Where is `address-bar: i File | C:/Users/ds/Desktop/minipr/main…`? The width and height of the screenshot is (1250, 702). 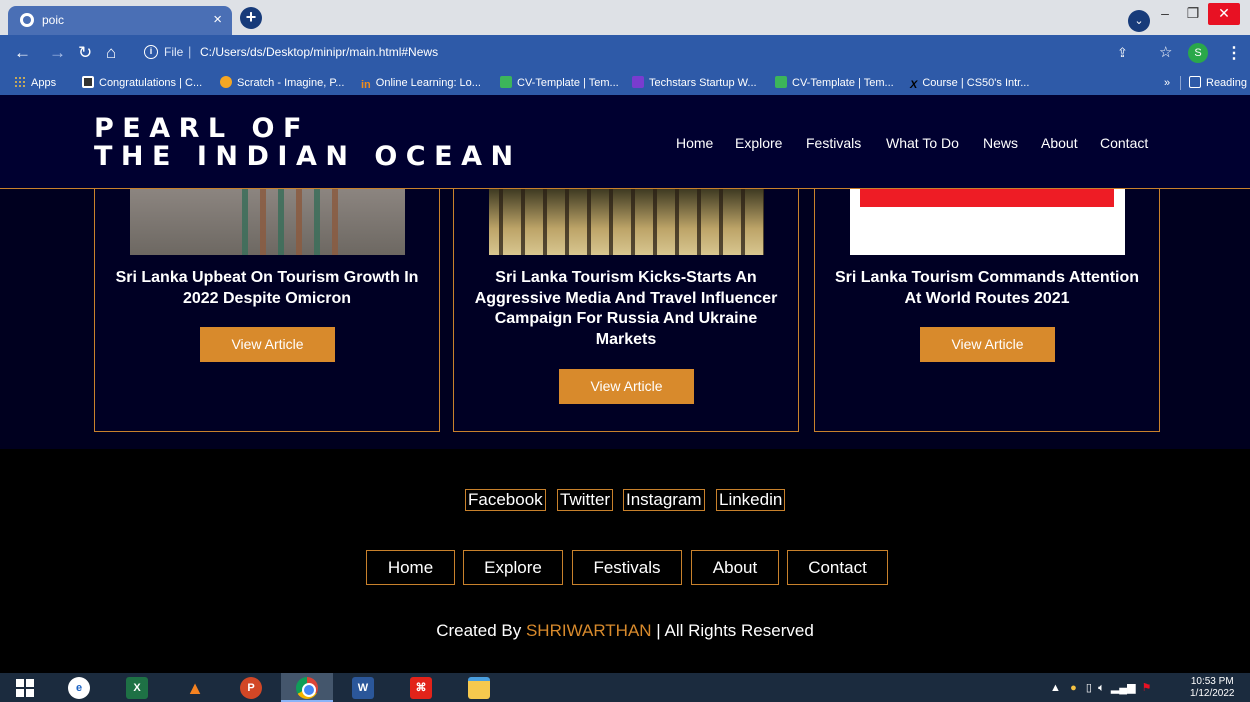
address-bar: i File | C:/Users/ds/Desktop/minipr/main… is located at coordinates (632, 53).